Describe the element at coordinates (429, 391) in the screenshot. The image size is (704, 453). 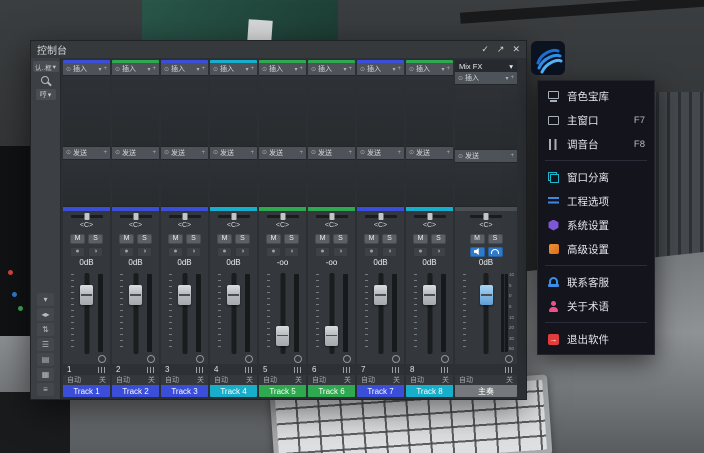
I see `track-name: Track 8` at that location.